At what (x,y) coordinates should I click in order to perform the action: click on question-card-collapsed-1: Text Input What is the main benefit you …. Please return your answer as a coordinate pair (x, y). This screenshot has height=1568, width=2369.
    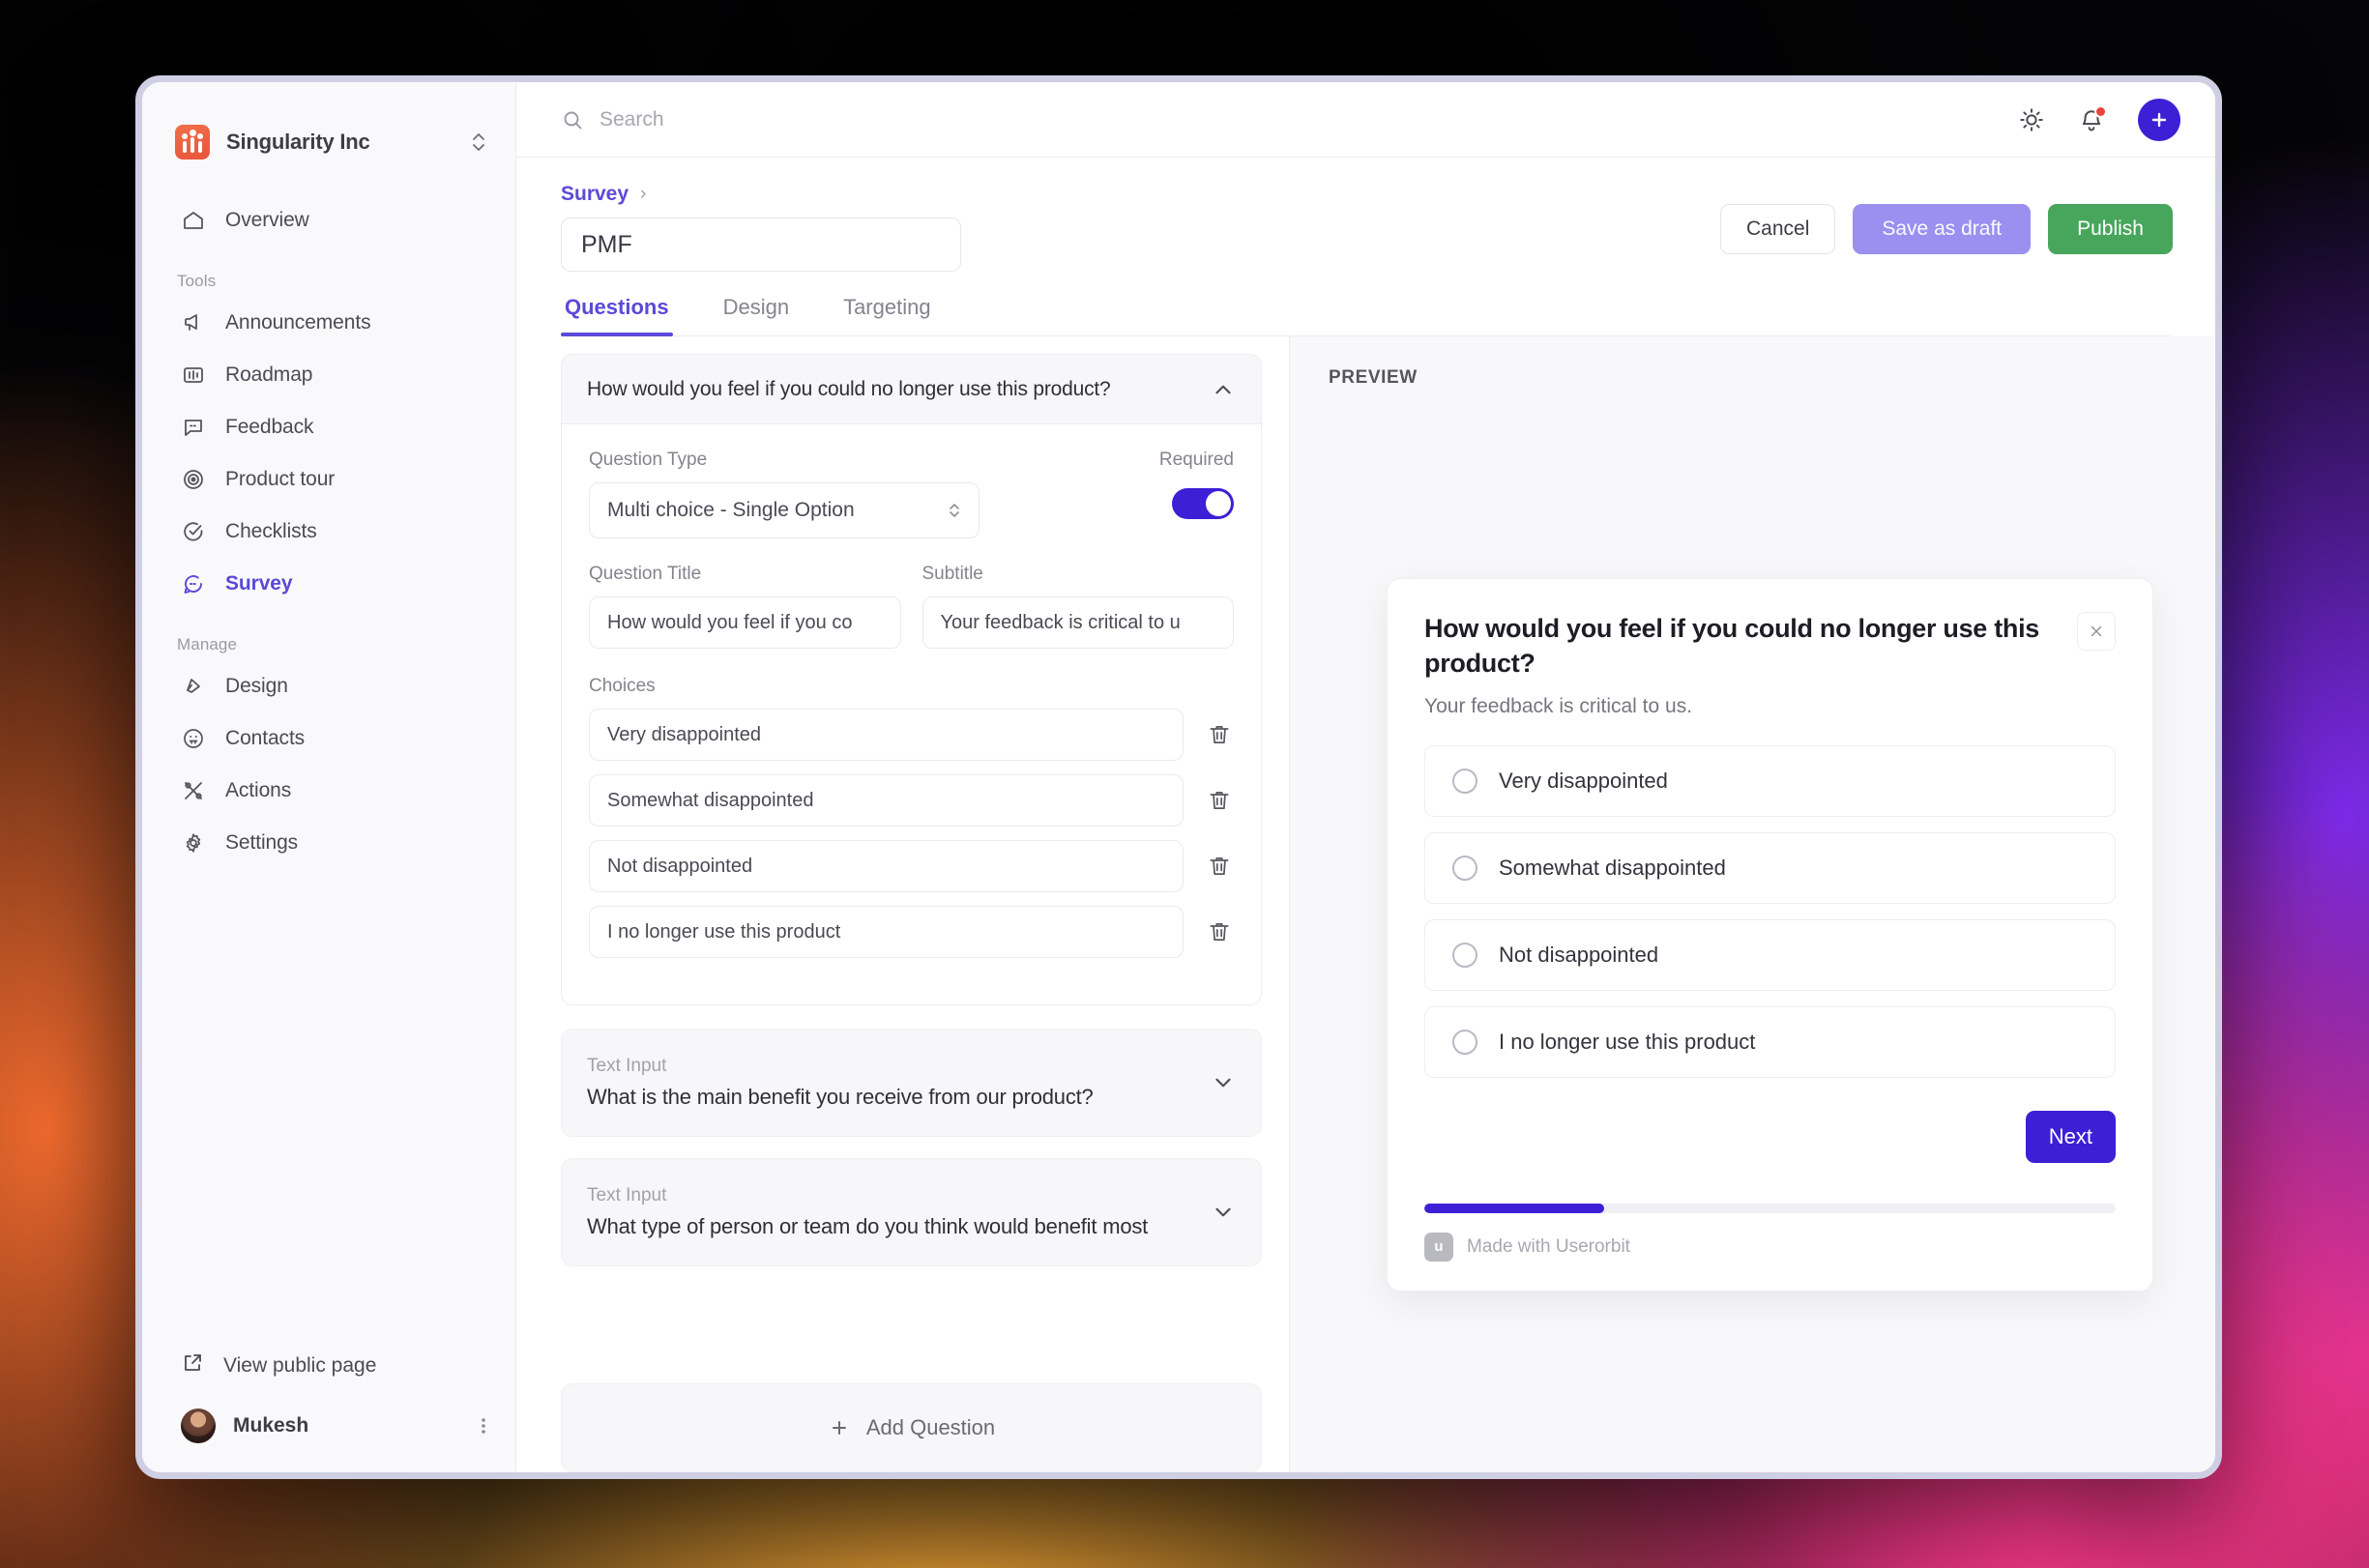
    Looking at the image, I should click on (912, 1083).